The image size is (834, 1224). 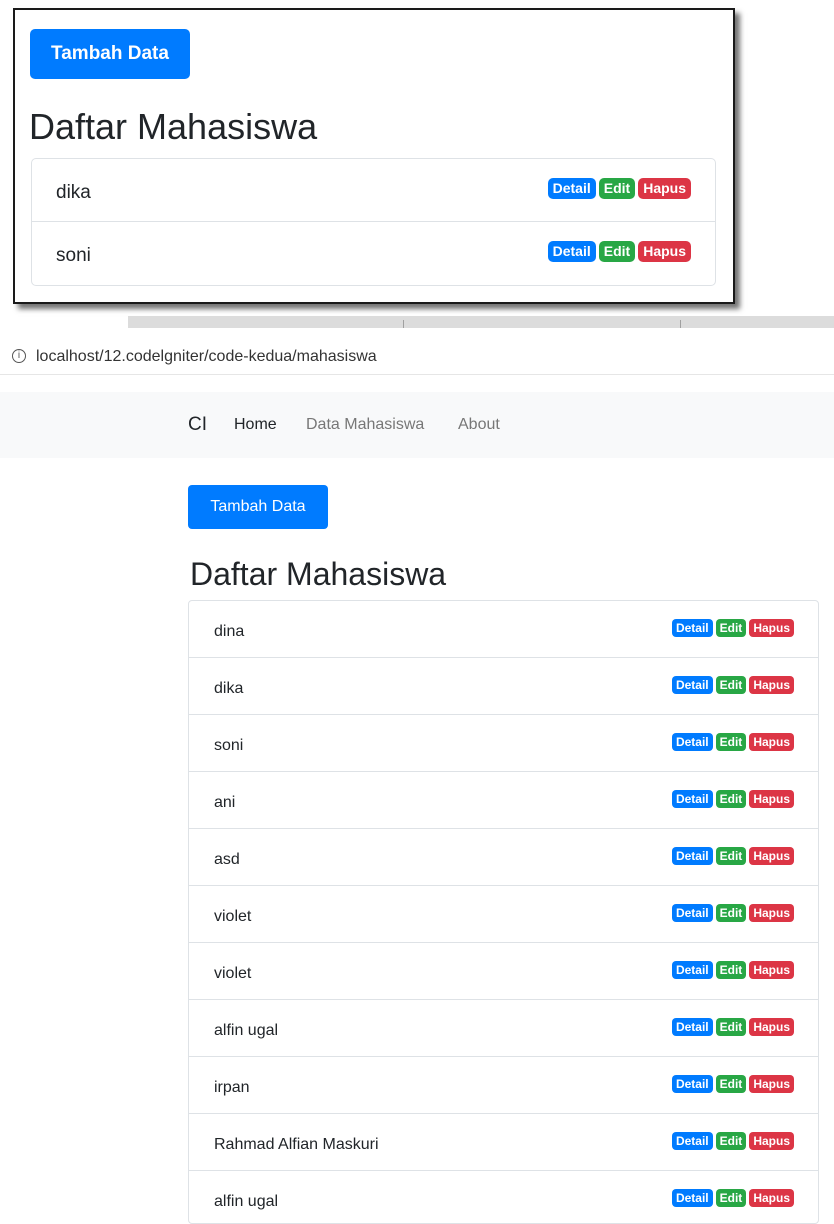 What do you see at coordinates (503, 857) in the screenshot?
I see `list-item: asd Detail Edit Hapus` at bounding box center [503, 857].